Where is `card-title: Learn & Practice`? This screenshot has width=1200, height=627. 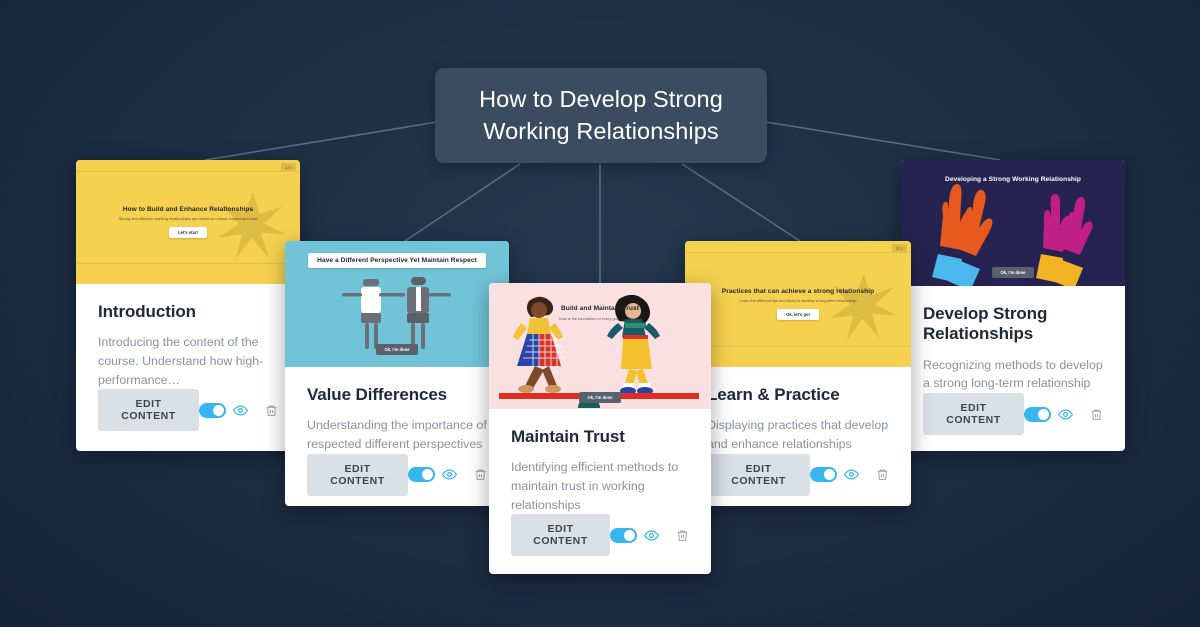
card-title: Learn & Practice is located at coordinates (773, 394).